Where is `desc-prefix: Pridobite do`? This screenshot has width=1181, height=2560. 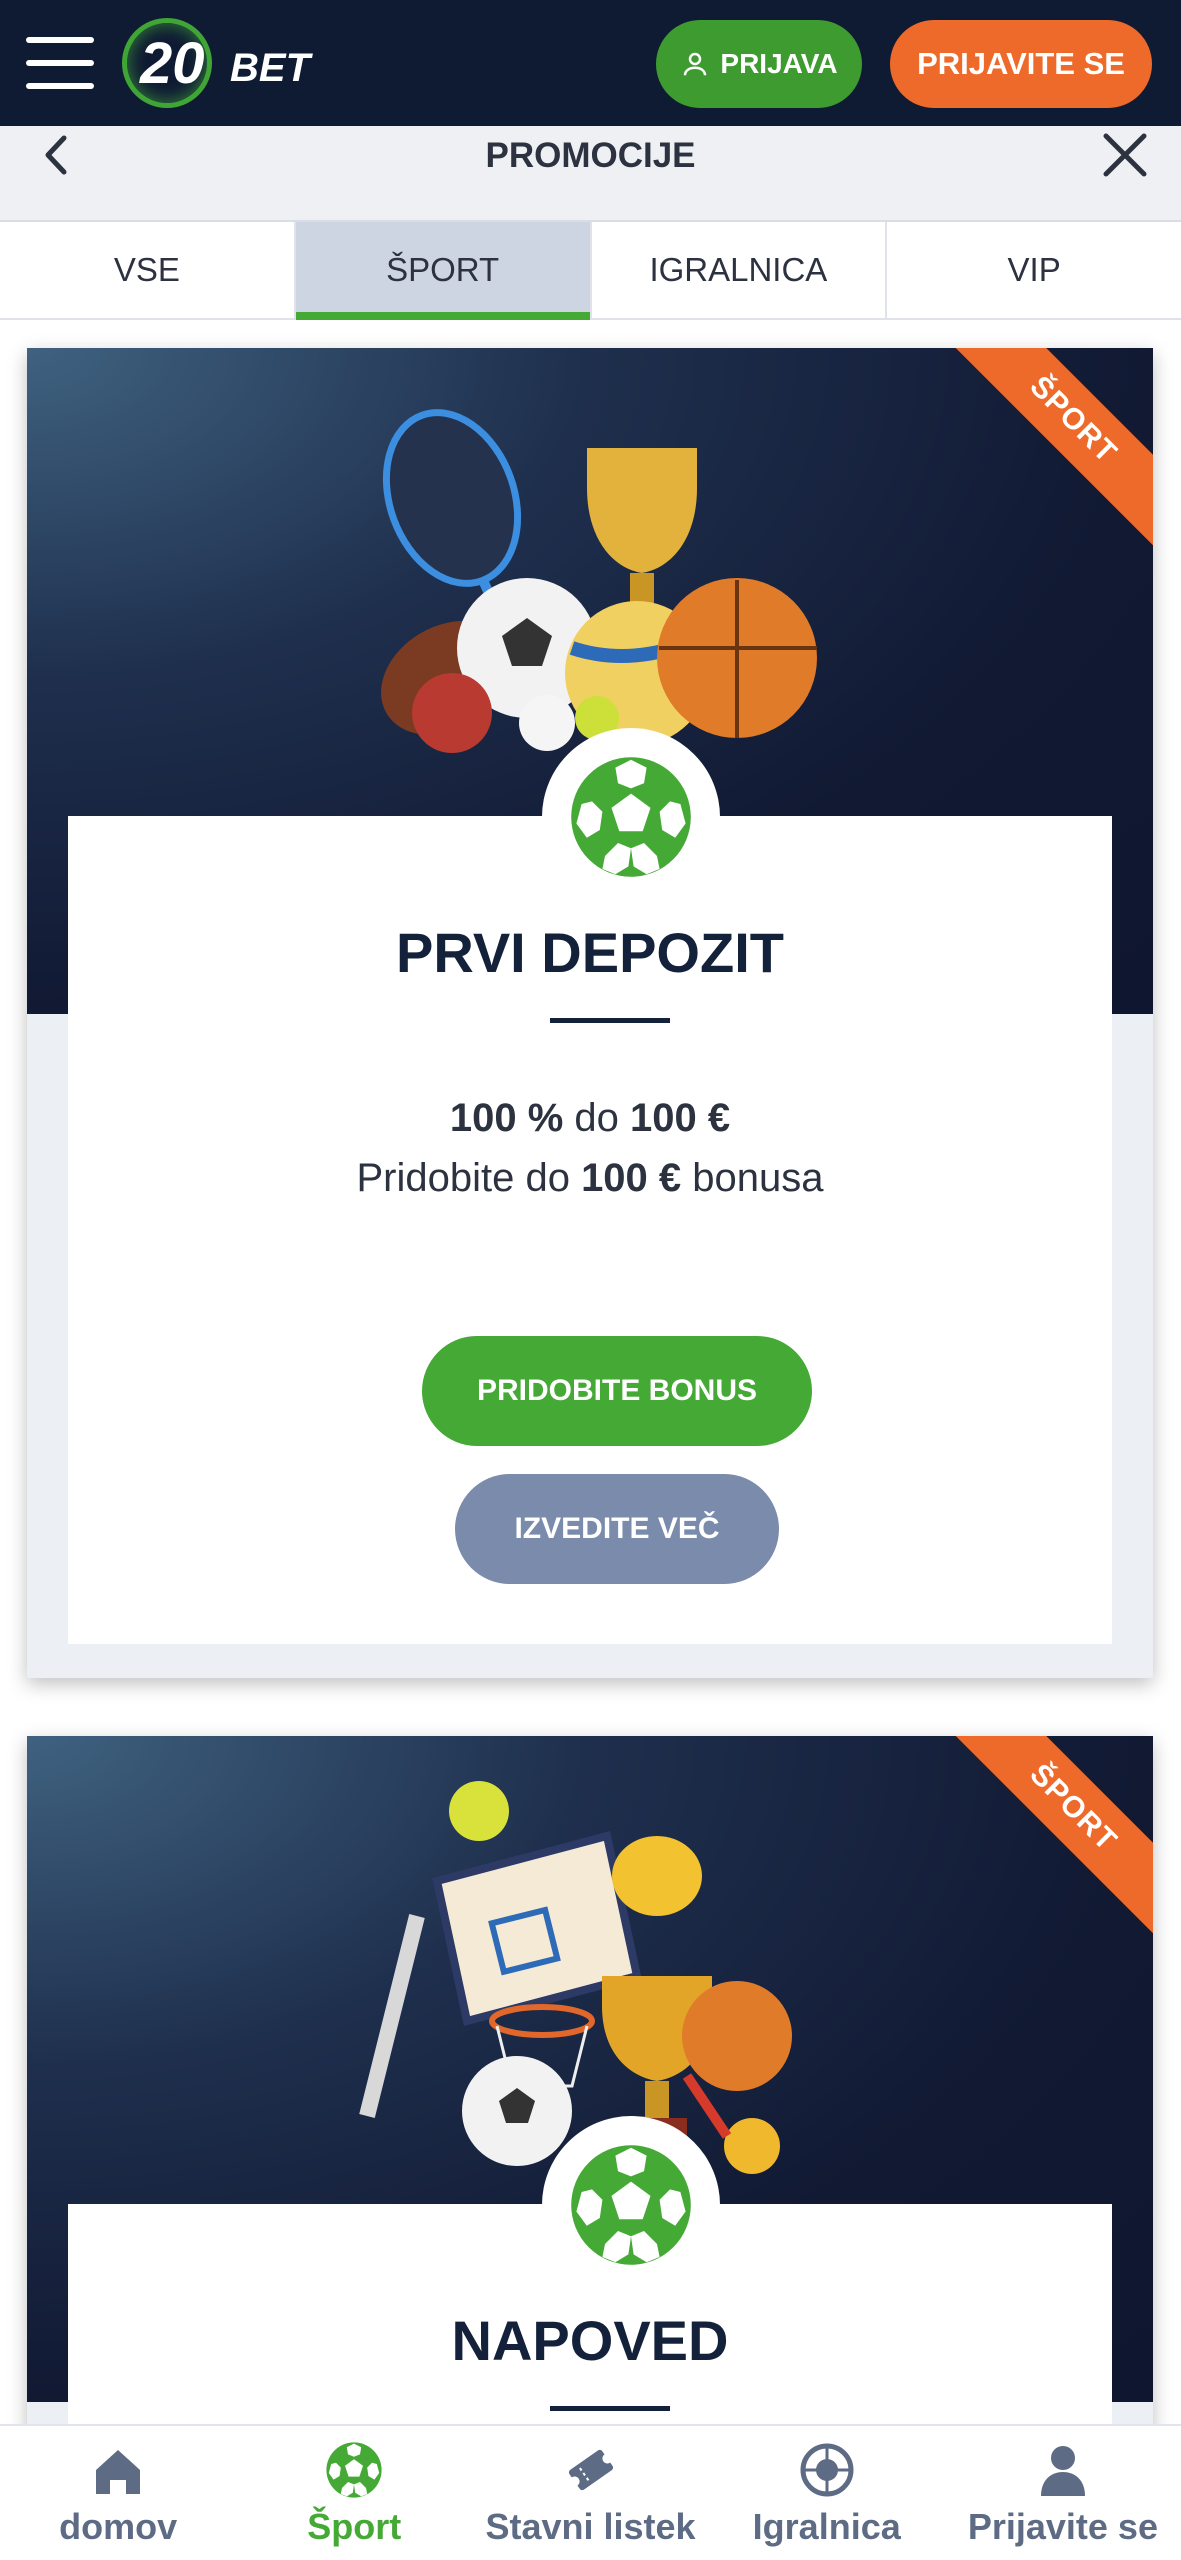
desc-prefix: Pridobite do is located at coordinates (469, 1178).